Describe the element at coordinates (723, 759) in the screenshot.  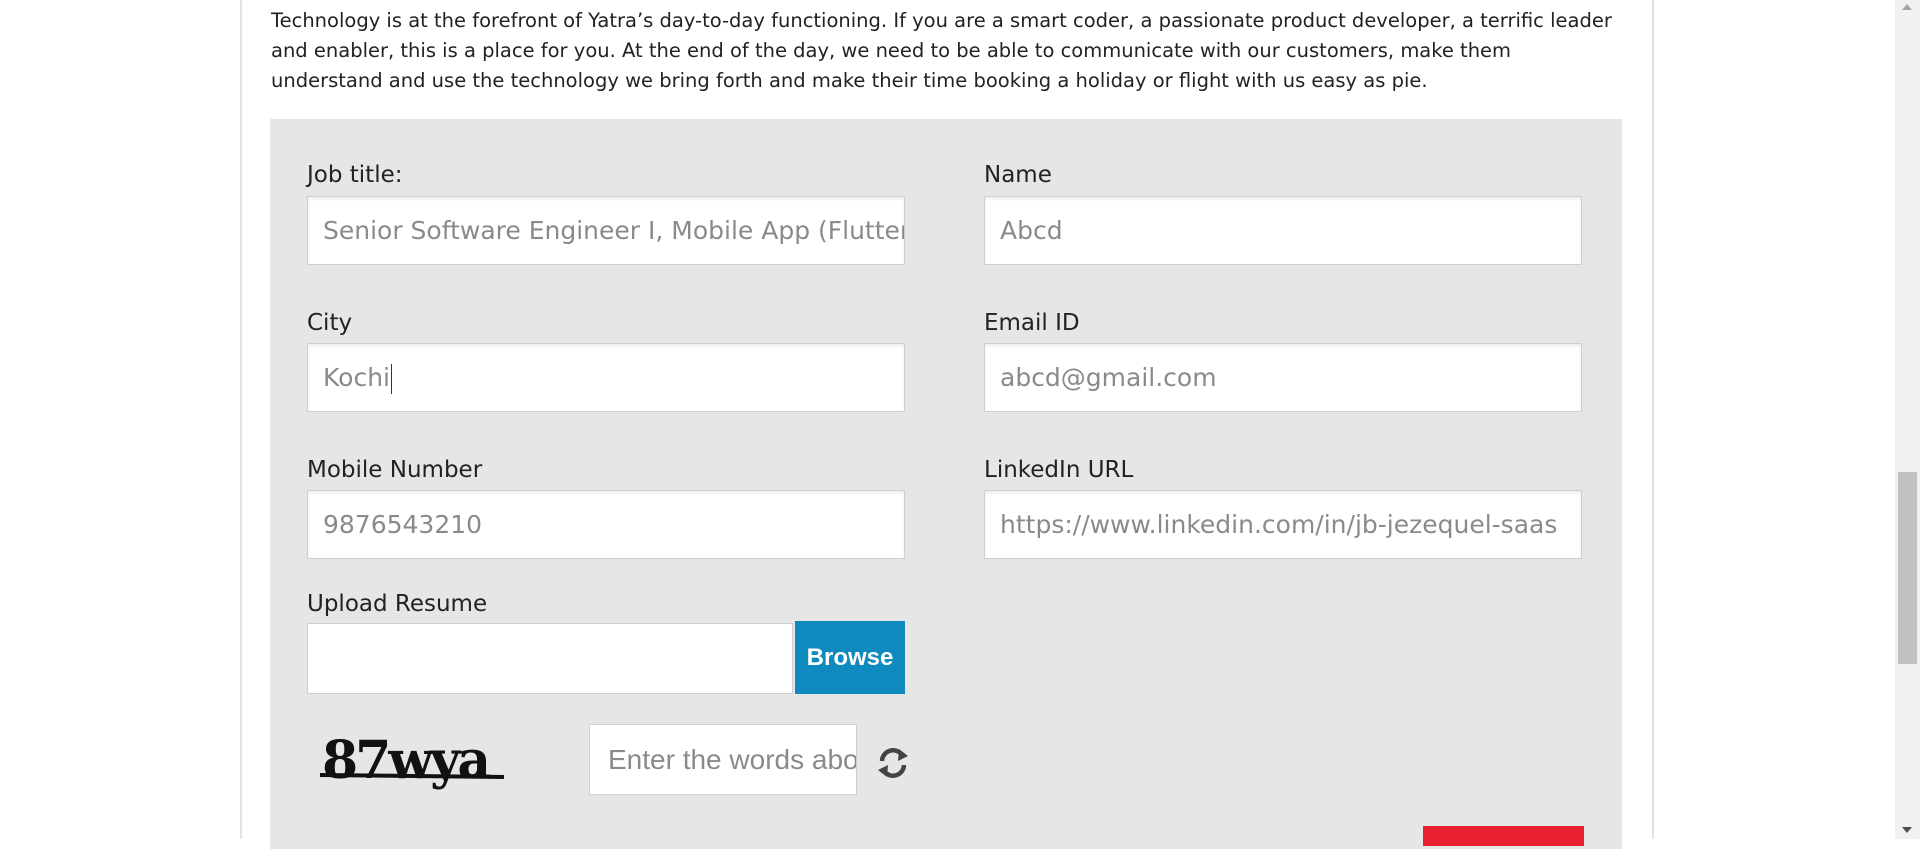
I see `captcha-input: Enter the words above` at that location.